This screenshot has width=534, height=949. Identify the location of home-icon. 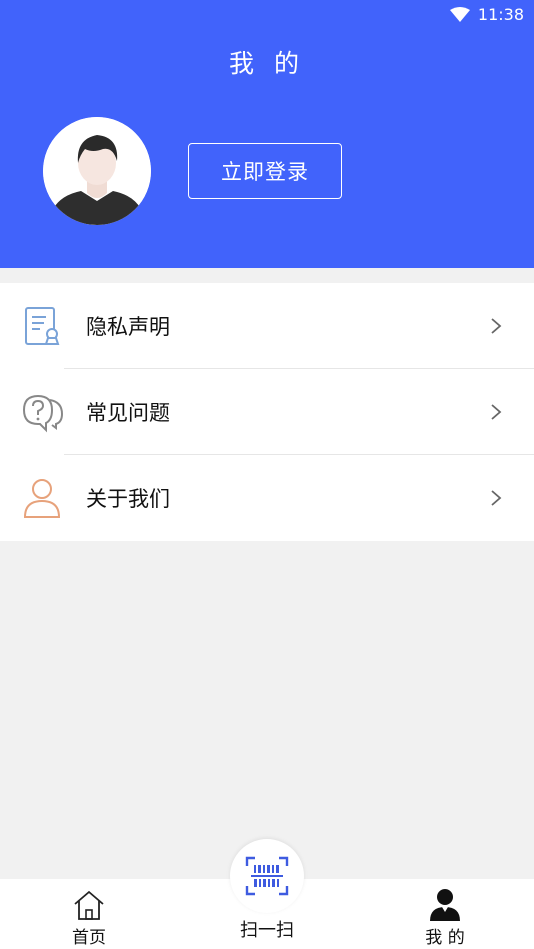
(89, 905).